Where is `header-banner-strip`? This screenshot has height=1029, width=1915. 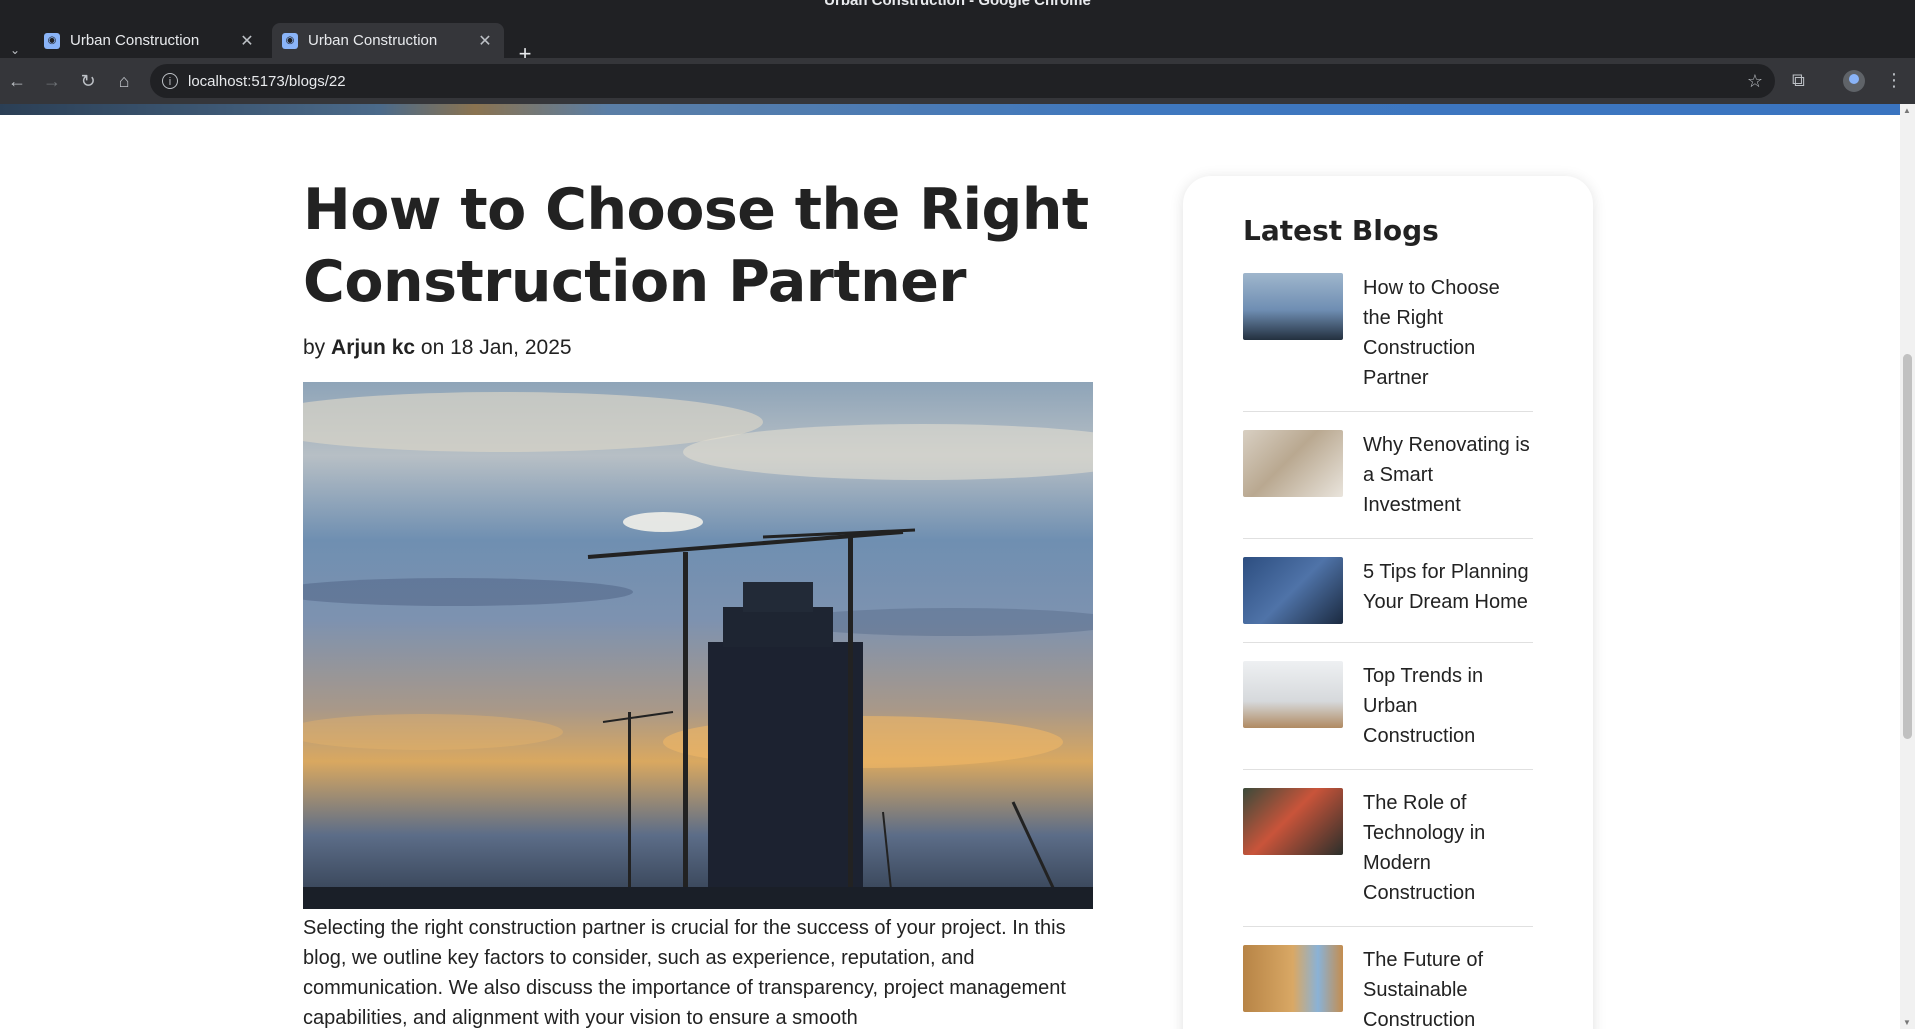 header-banner-strip is located at coordinates (950, 109).